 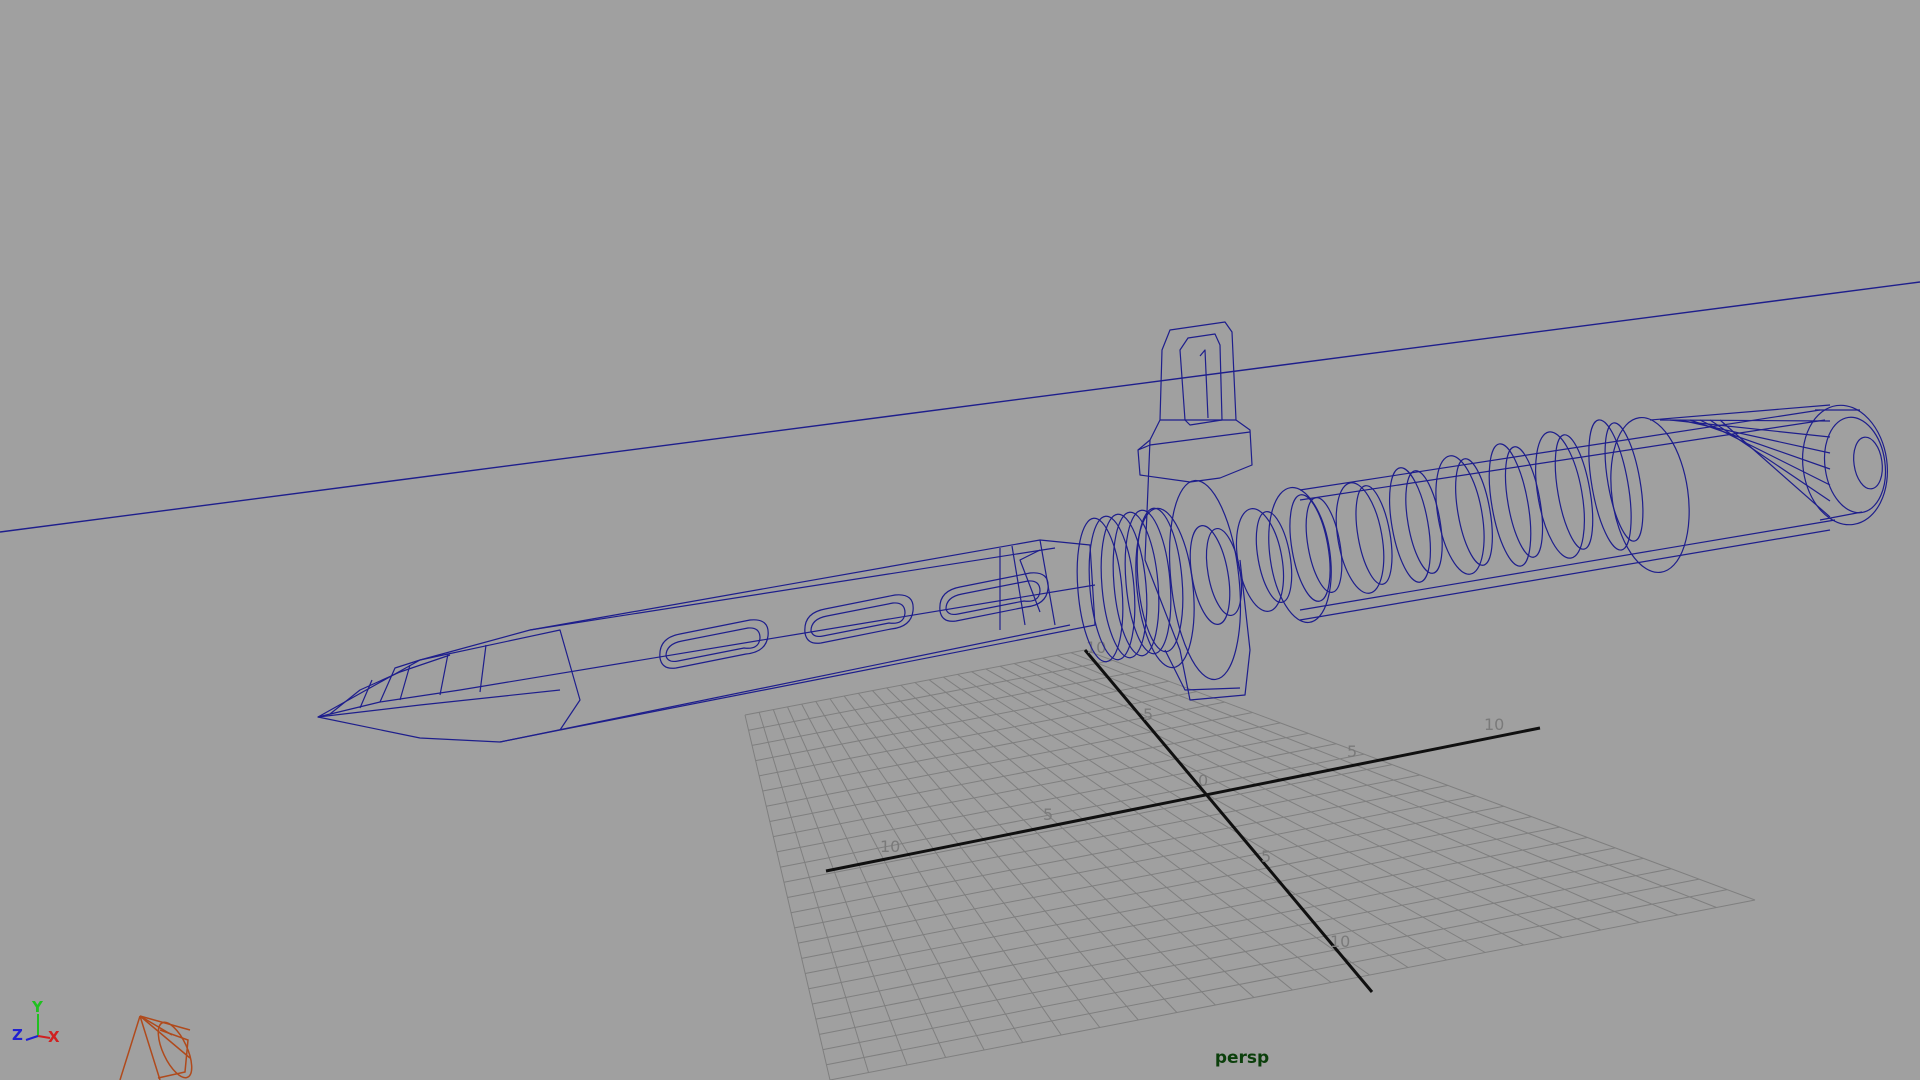 I want to click on camera-name-label: persp, so click(x=1242, y=1058).